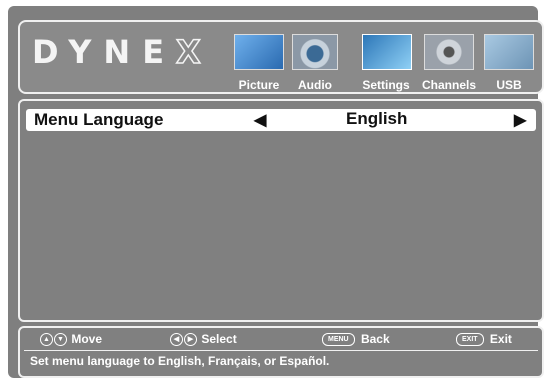 This screenshot has height=385, width=546. I want to click on tab-channels: Channels, so click(449, 62).